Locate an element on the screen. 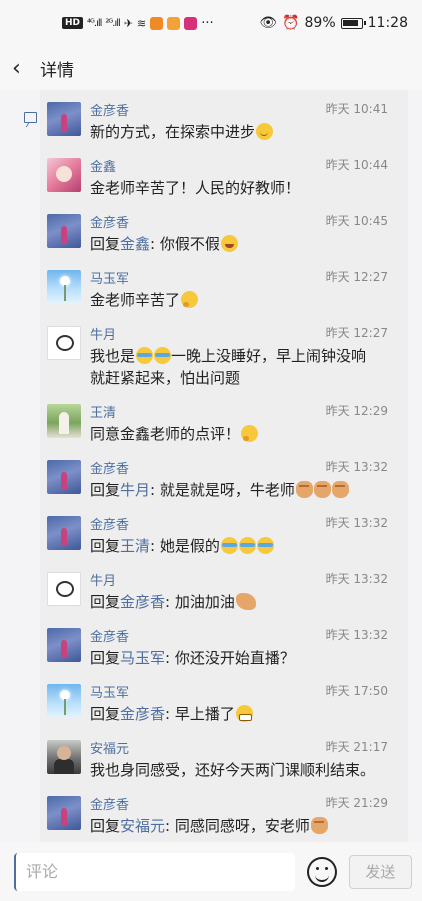  commenter-name: 安福元 is located at coordinates (109, 747).